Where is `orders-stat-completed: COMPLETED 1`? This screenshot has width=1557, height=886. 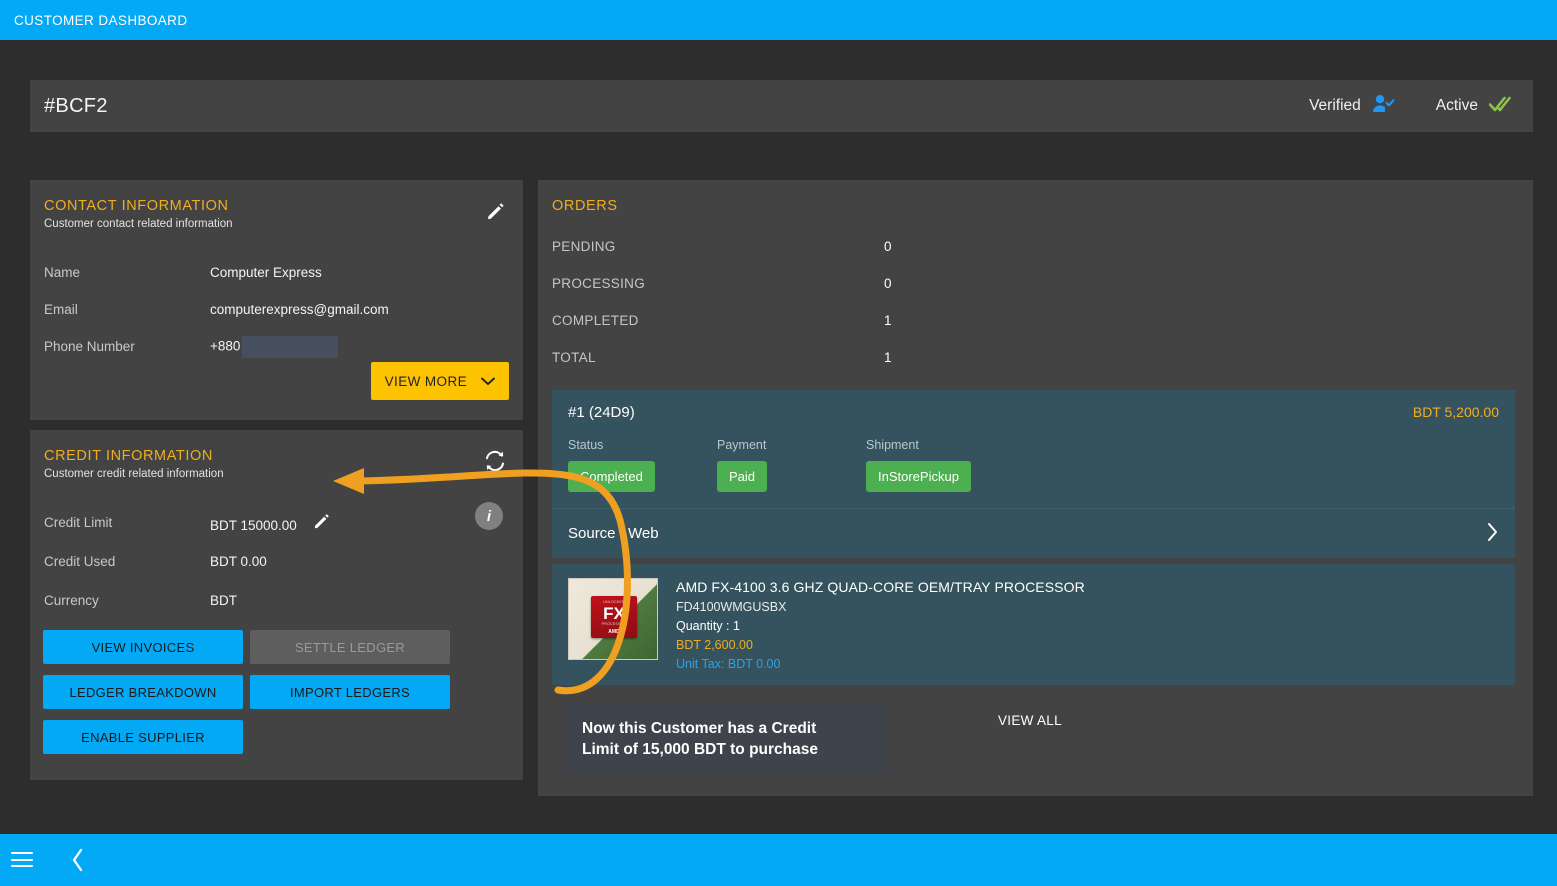
orders-stat-completed: COMPLETED 1 is located at coordinates (1033, 320).